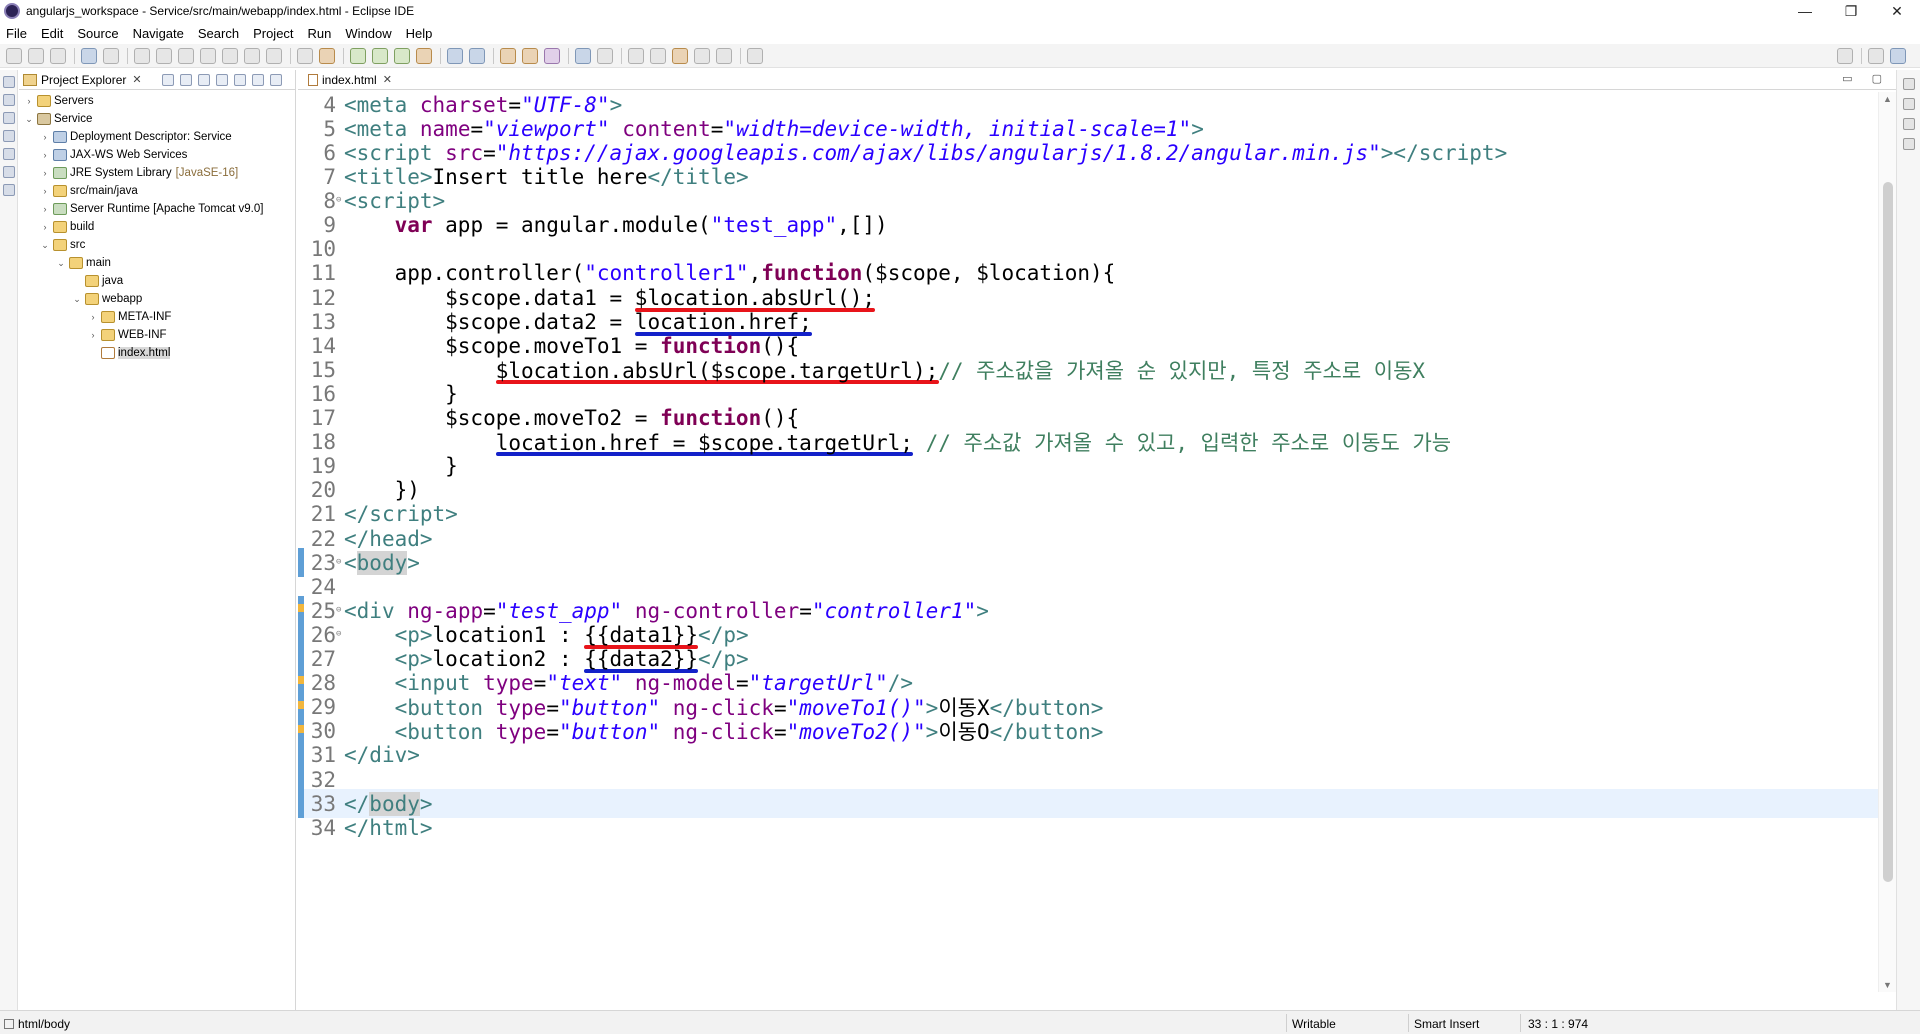 Image resolution: width=1920 pixels, height=1034 pixels. What do you see at coordinates (368, 33) in the screenshot?
I see `menu-window: Window` at bounding box center [368, 33].